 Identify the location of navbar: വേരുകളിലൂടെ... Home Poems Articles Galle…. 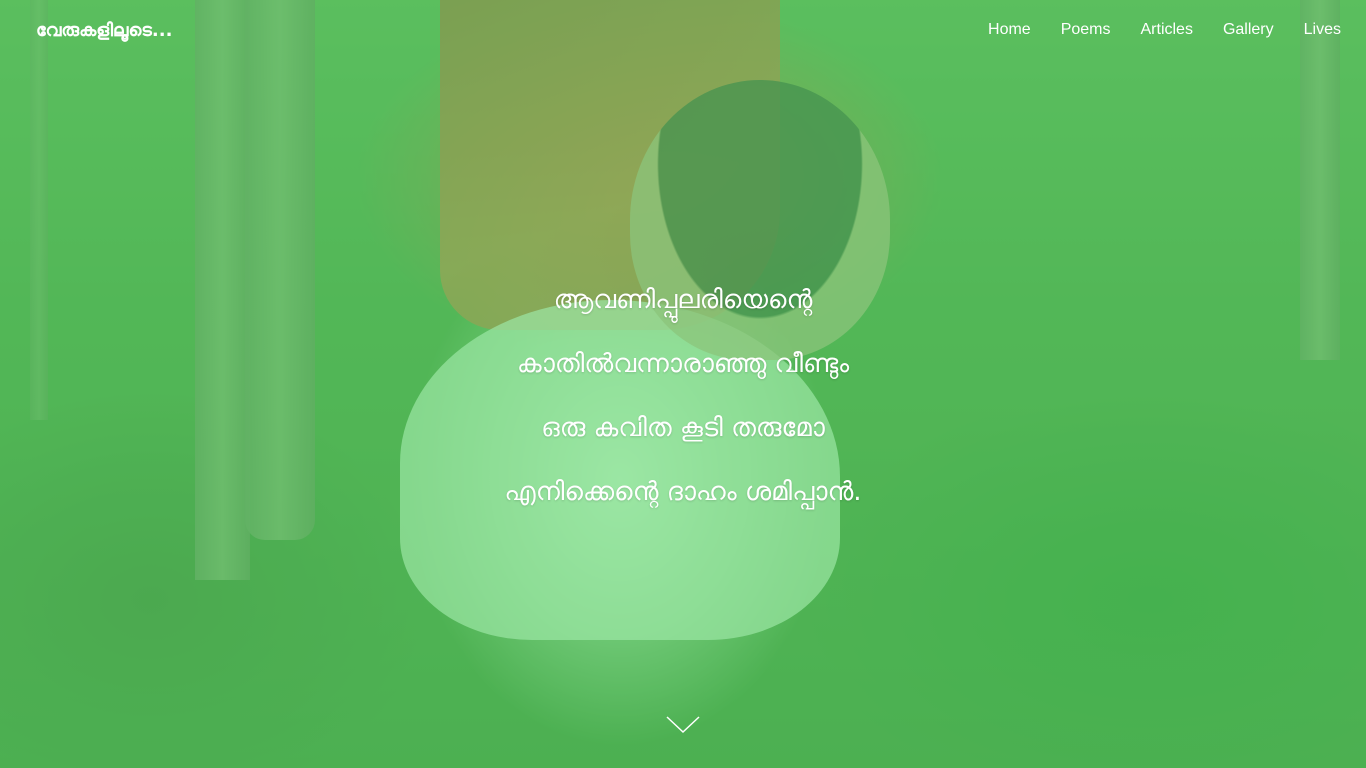
(683, 30).